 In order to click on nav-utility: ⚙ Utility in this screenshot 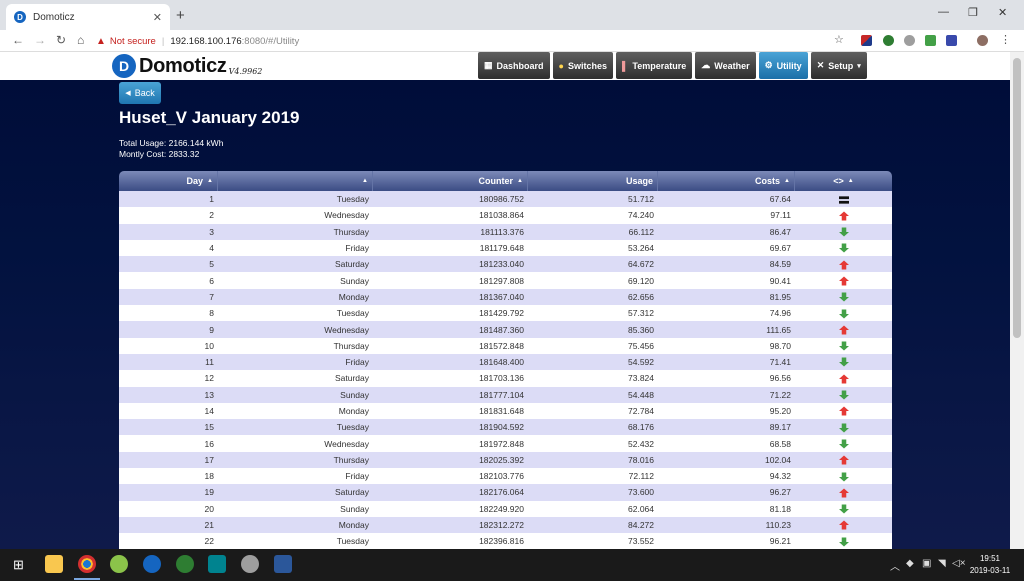, I will do `click(783, 65)`.